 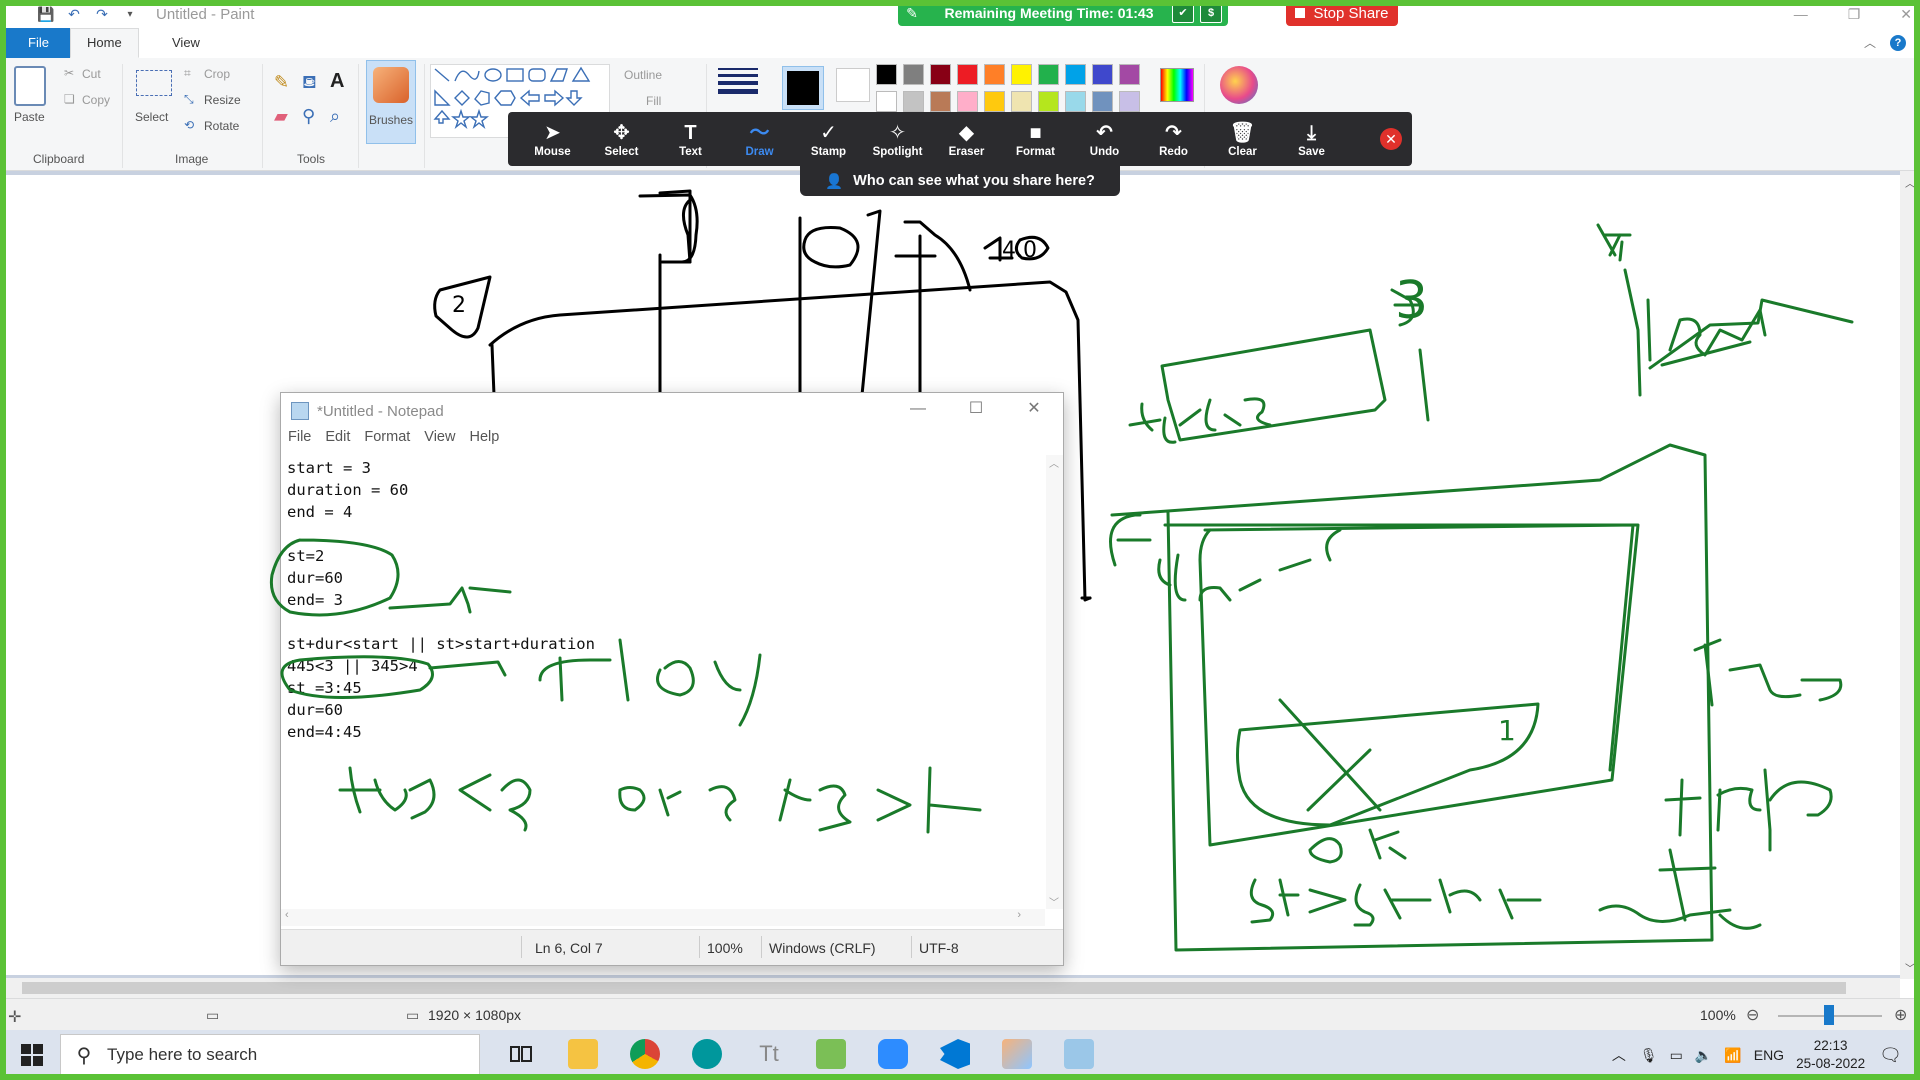 What do you see at coordinates (1173, 139) in the screenshot?
I see `annotation-tool-redo: ↷ Redo` at bounding box center [1173, 139].